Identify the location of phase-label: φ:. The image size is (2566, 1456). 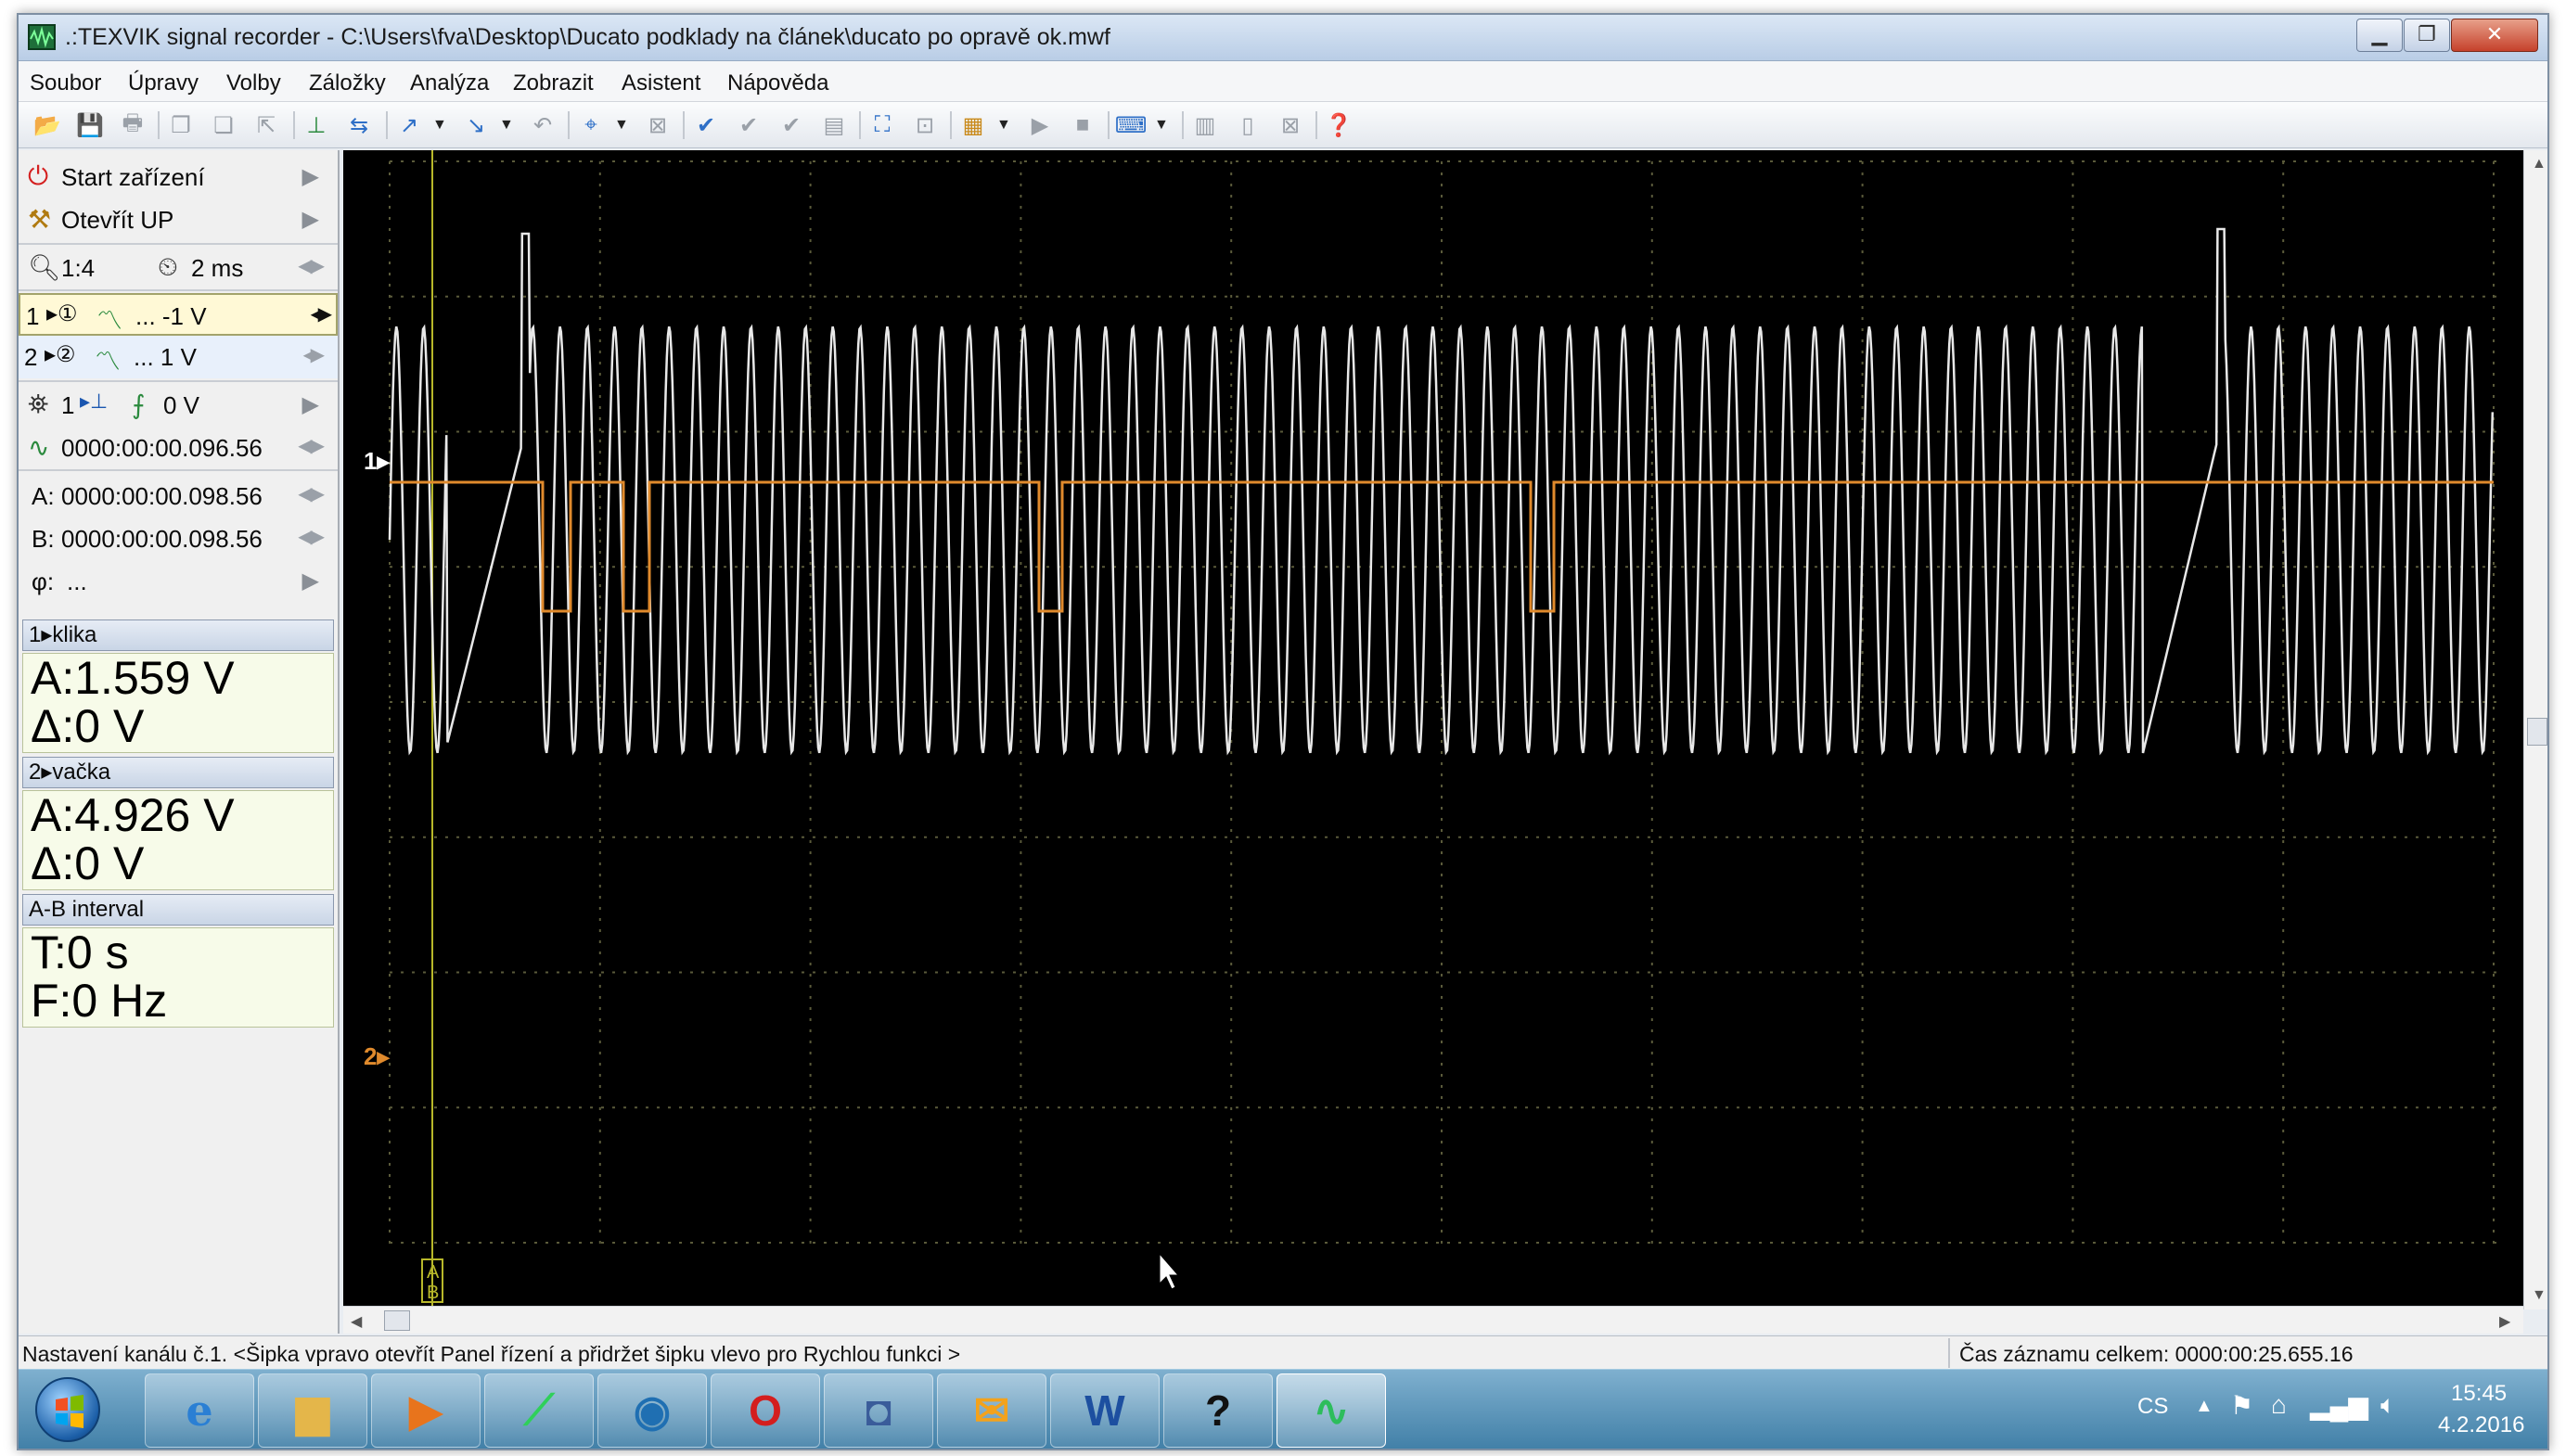
(44, 581).